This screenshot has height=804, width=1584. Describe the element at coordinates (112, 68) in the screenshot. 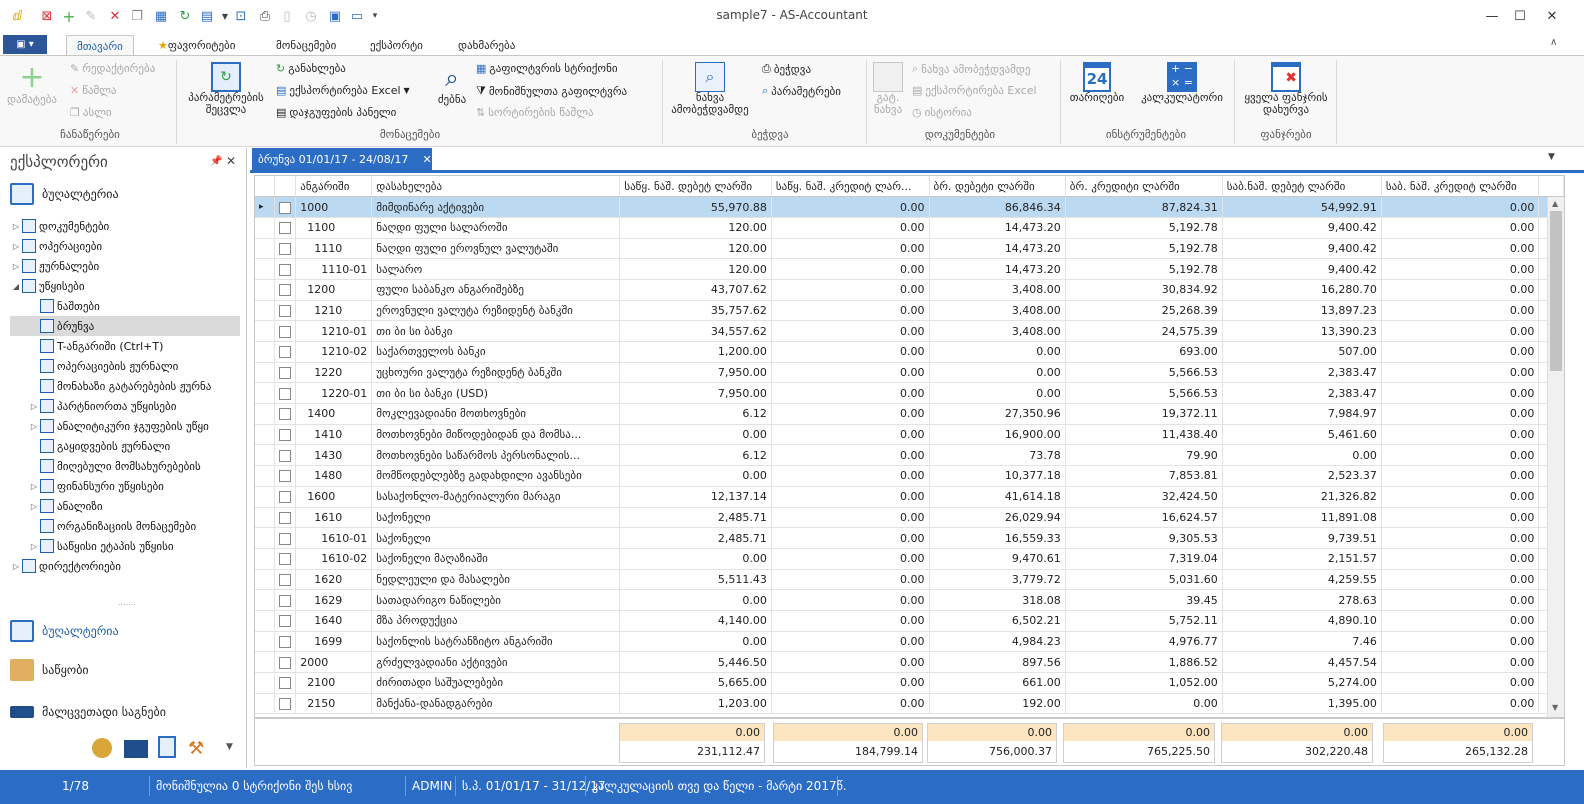

I see `edit-button: ✎ რედაქტირება` at that location.